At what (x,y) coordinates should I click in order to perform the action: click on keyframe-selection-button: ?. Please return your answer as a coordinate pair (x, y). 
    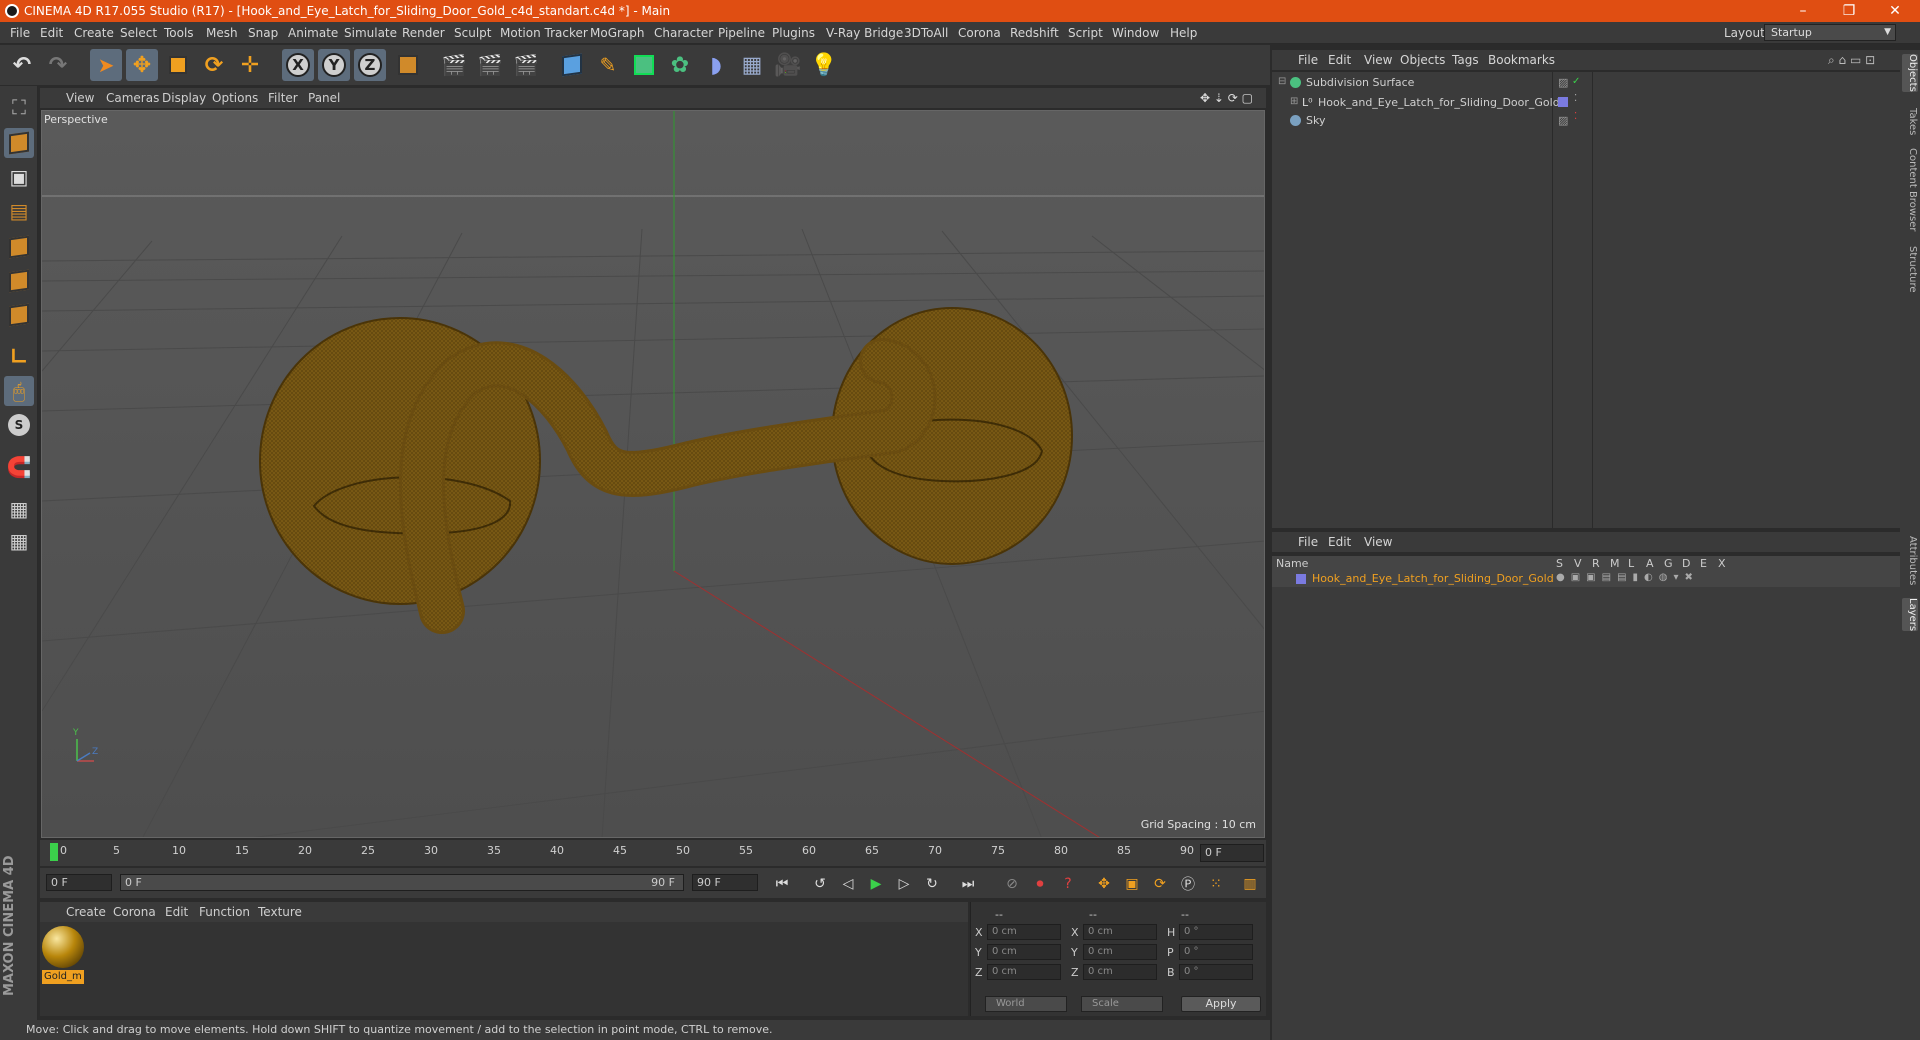
    Looking at the image, I should click on (1068, 884).